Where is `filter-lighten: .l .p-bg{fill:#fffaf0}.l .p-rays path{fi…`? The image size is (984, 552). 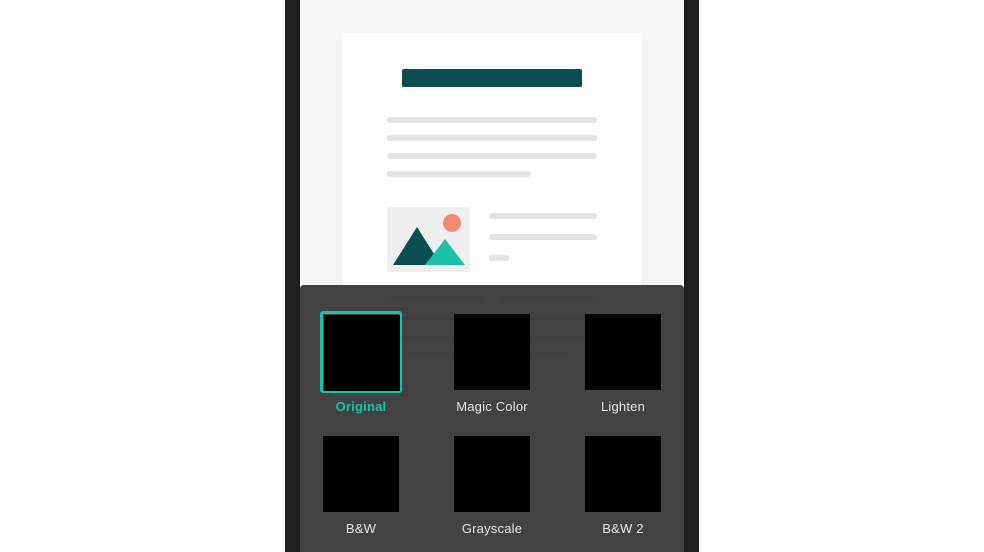 filter-lighten: .l .p-bg{fill:#fffaf0}.l .p-rays path{fi… is located at coordinates (623, 362).